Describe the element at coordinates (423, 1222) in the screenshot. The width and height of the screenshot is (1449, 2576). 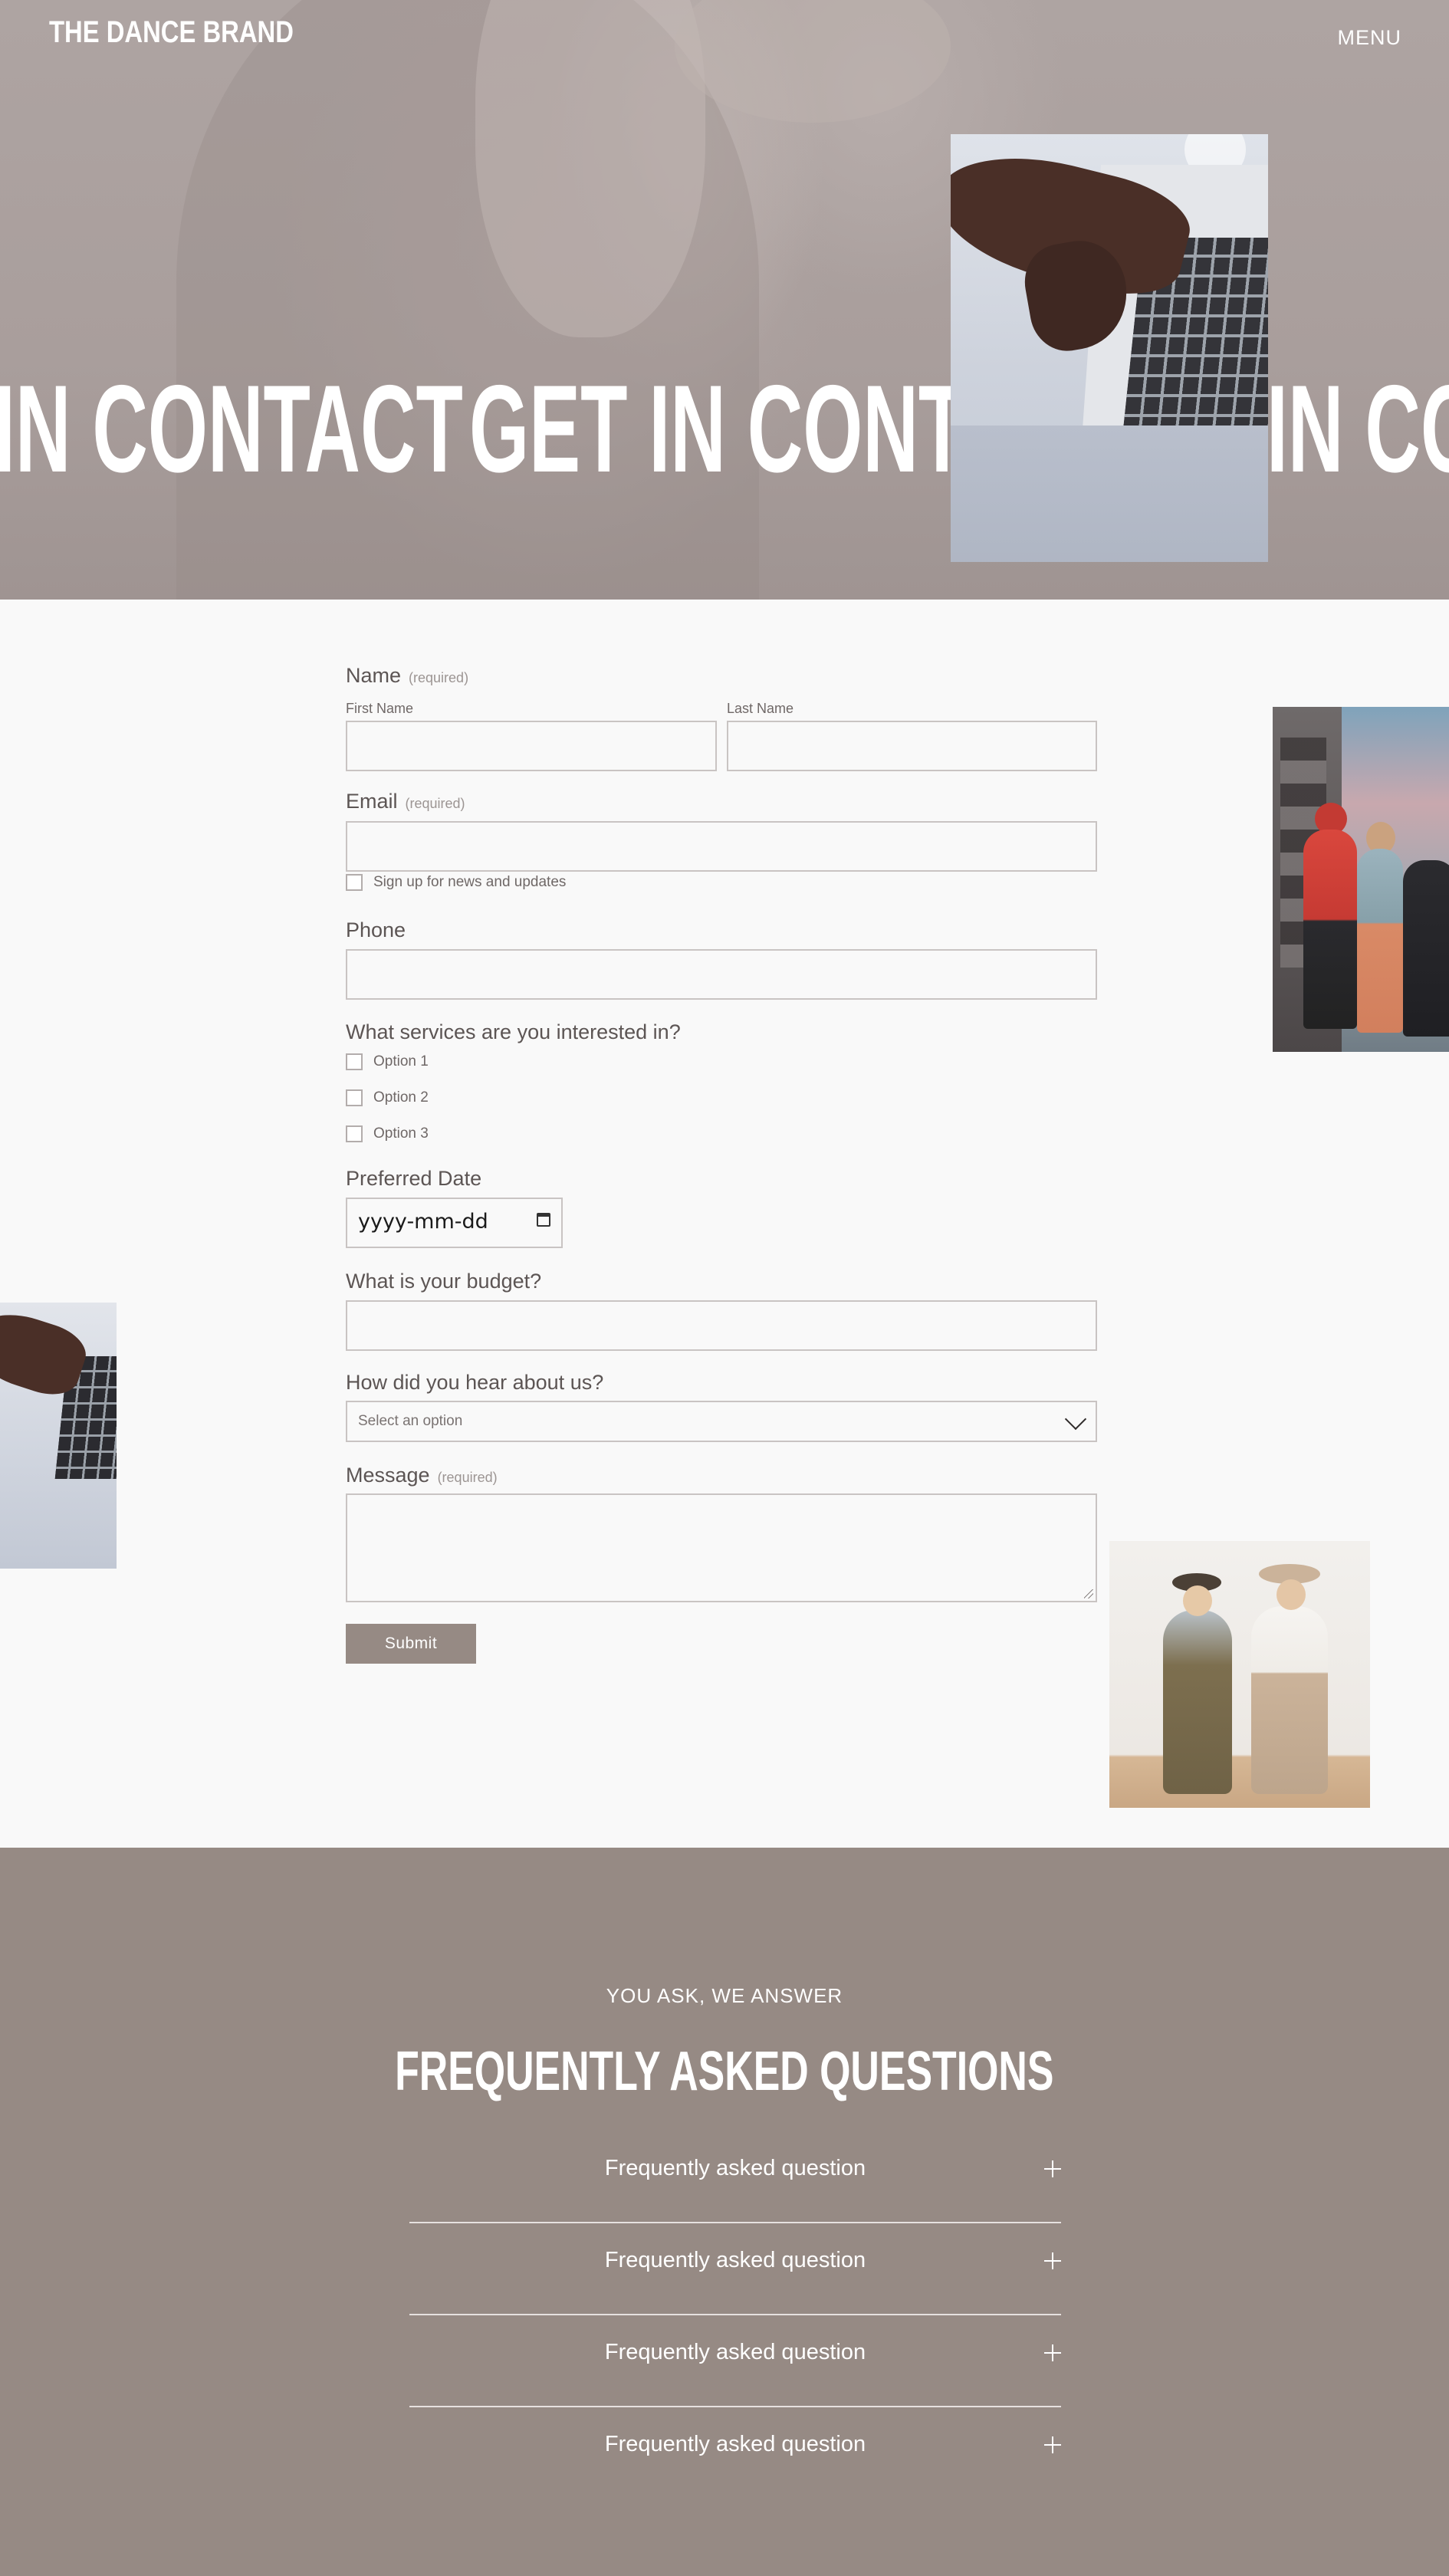
I see `date-placeholder: yyyy-mm-dd` at that location.